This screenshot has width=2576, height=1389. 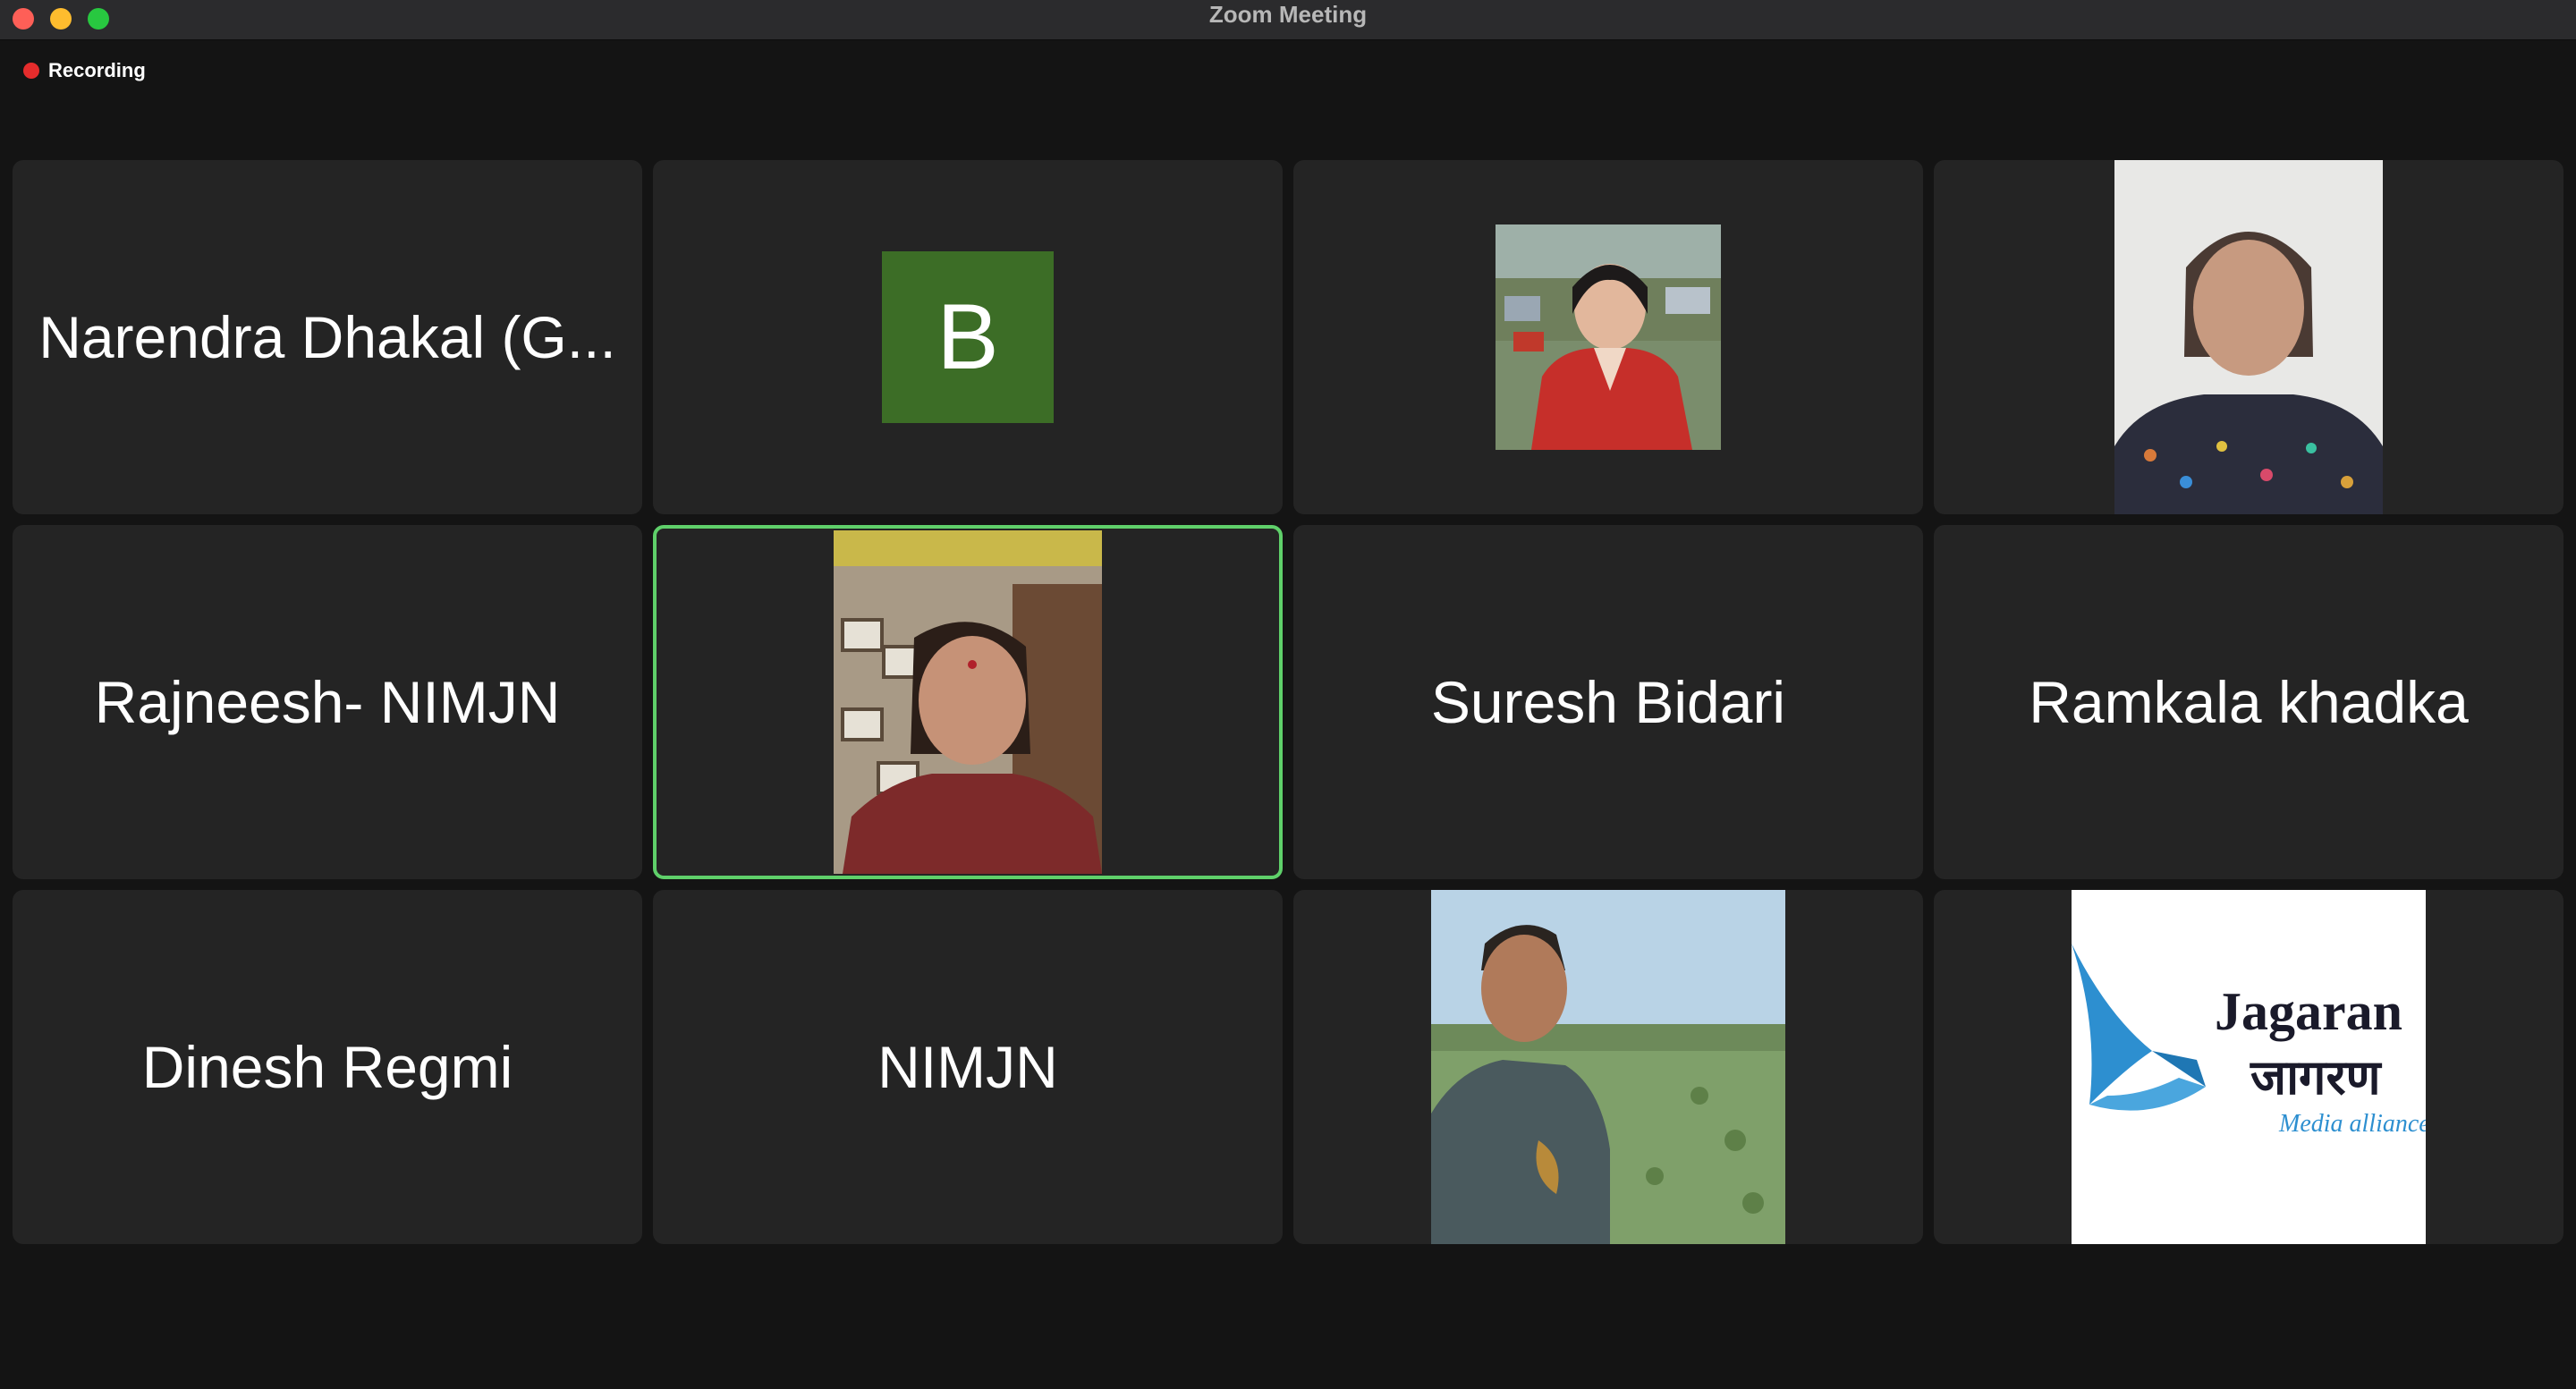 I want to click on participant-name: Rajneesh- NIMJN, so click(x=327, y=702).